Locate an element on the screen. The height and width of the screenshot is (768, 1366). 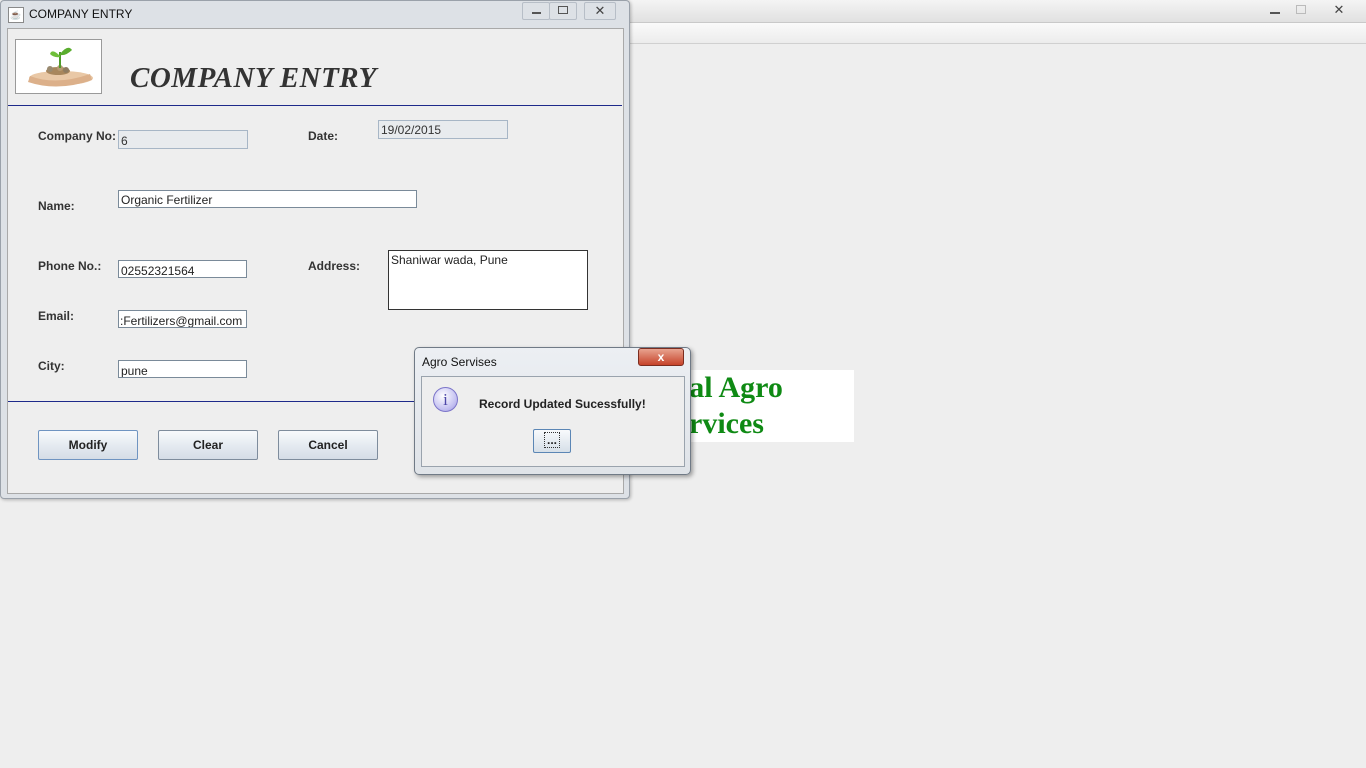
name-label: Name: is located at coordinates (56, 206).